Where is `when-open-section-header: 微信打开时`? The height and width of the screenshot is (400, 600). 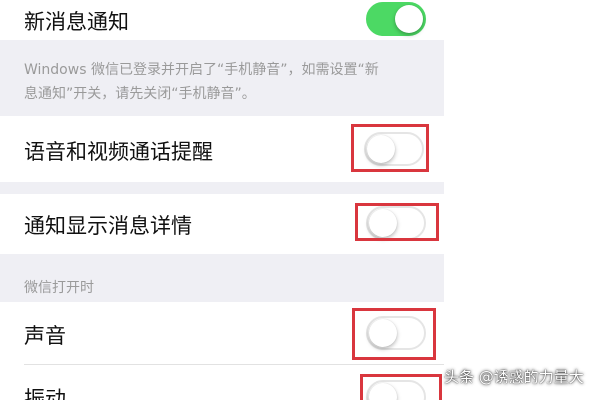 when-open-section-header: 微信打开时 is located at coordinates (59, 288).